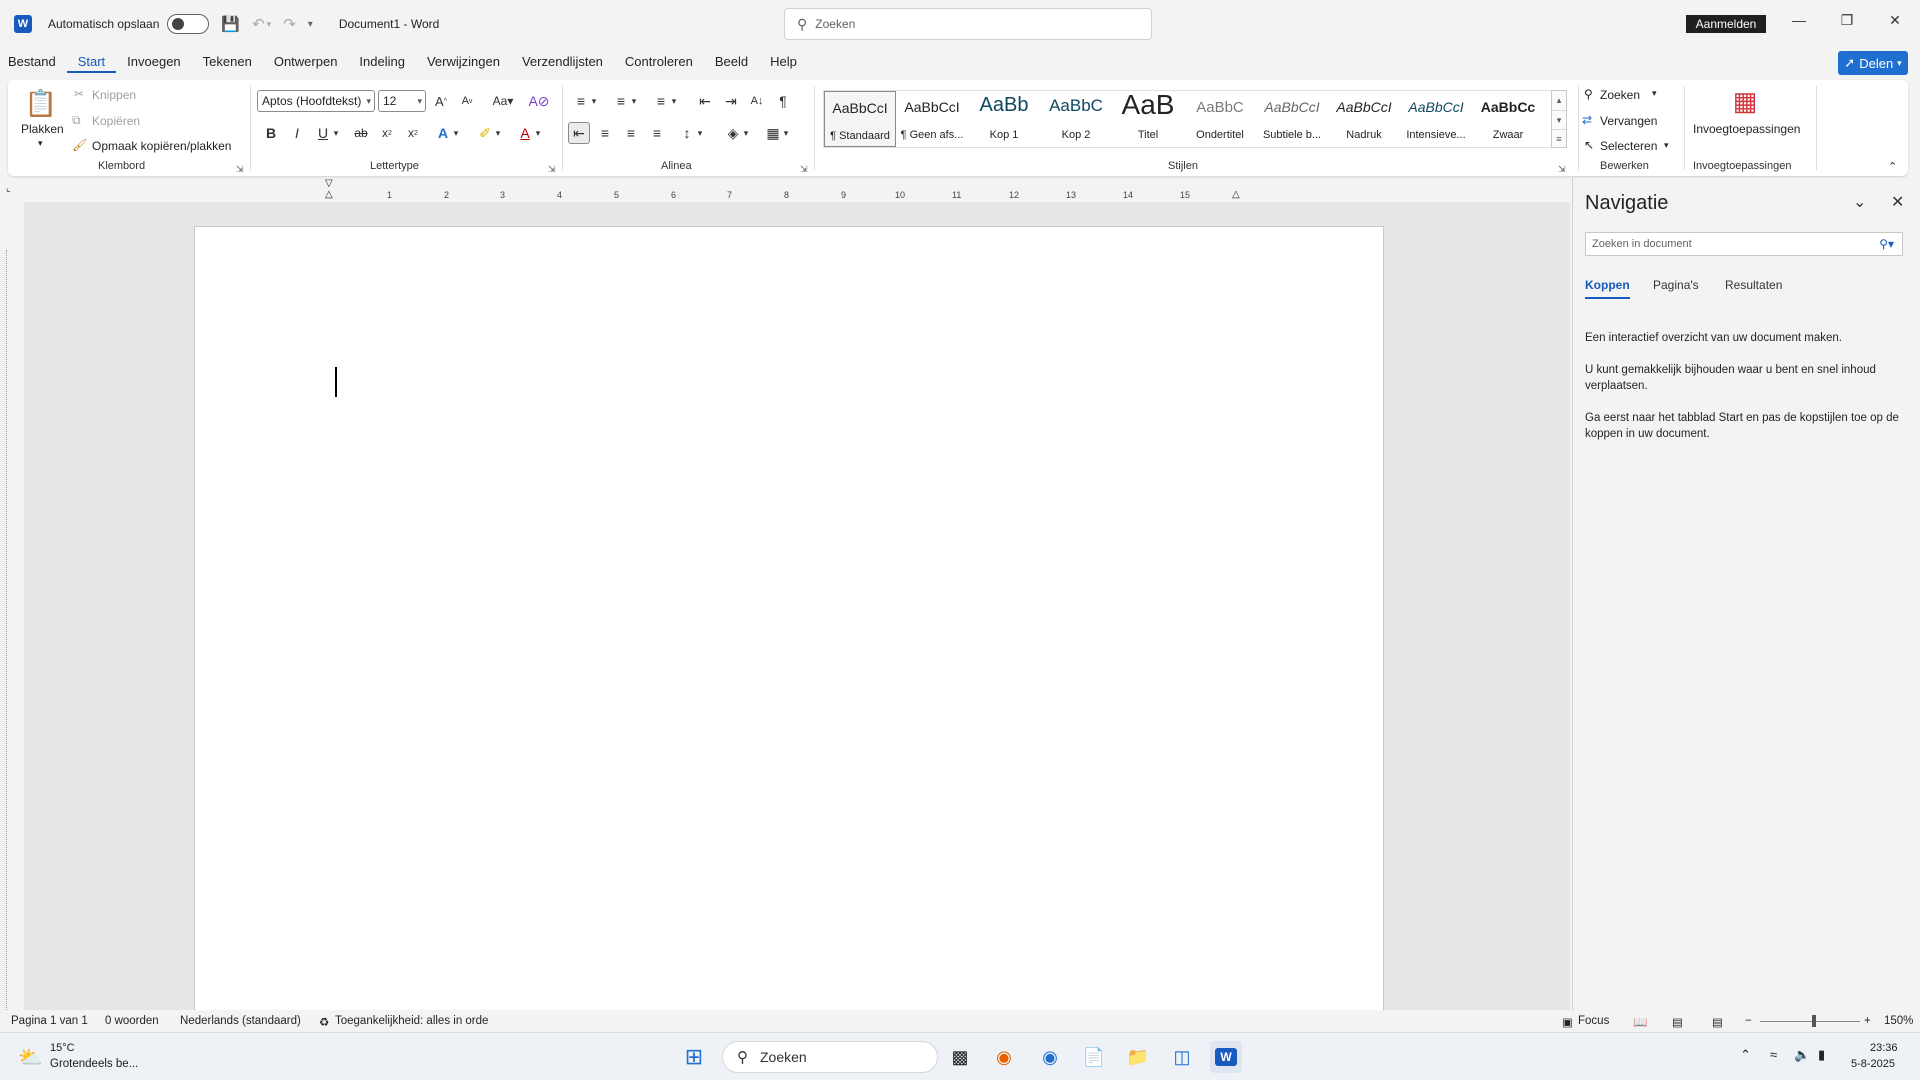 The image size is (1920, 1080). I want to click on pilcrow-icon: ¶, so click(783, 101).